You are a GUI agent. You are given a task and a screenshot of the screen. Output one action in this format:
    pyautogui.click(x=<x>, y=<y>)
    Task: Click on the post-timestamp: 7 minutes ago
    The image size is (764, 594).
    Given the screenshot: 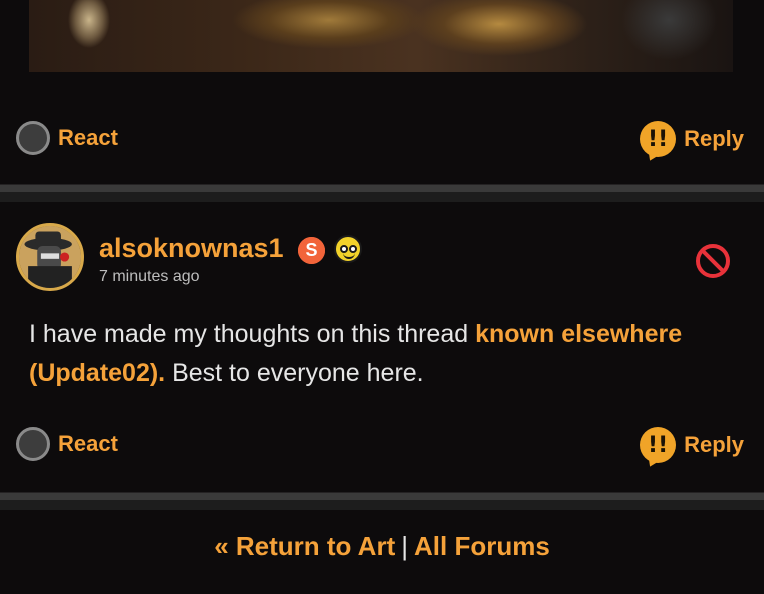 What is the action you would take?
    pyautogui.click(x=149, y=276)
    